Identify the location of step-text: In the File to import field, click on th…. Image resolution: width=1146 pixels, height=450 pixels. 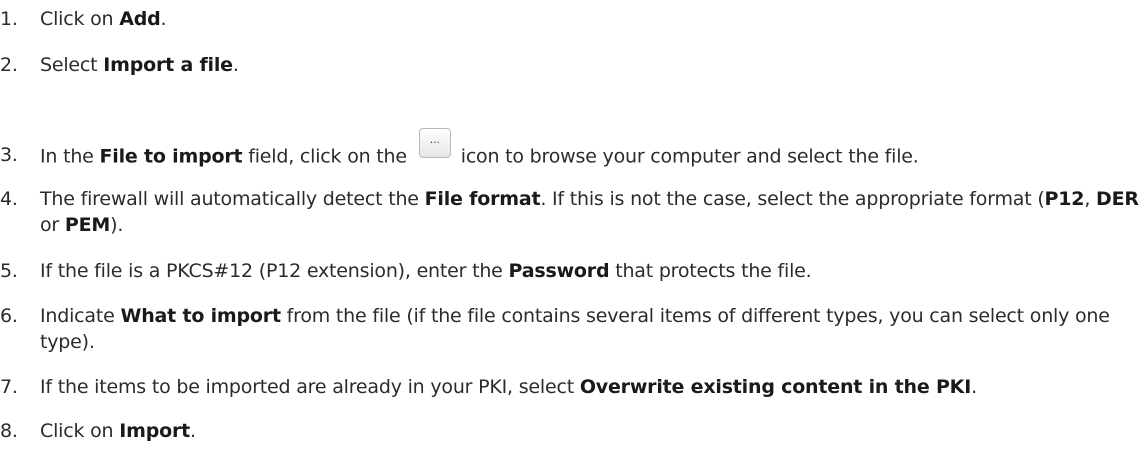
(591, 150).